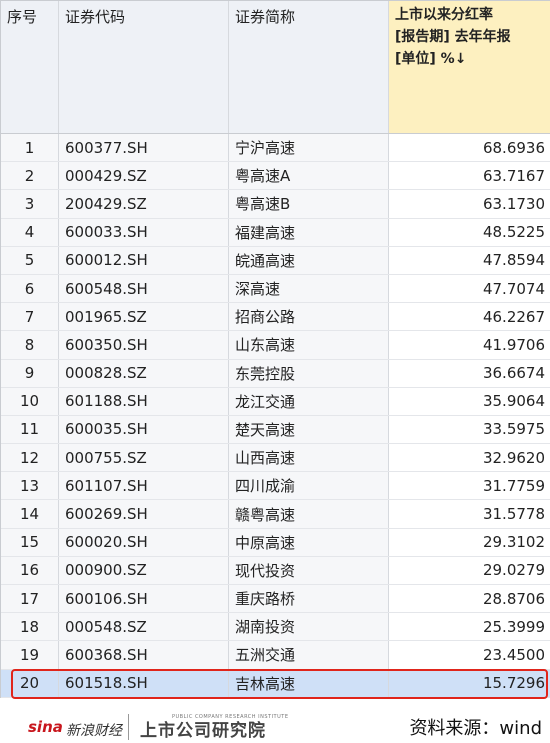 This screenshot has height=743, width=550. What do you see at coordinates (309, 345) in the screenshot?
I see `cell-name: 山东高速` at bounding box center [309, 345].